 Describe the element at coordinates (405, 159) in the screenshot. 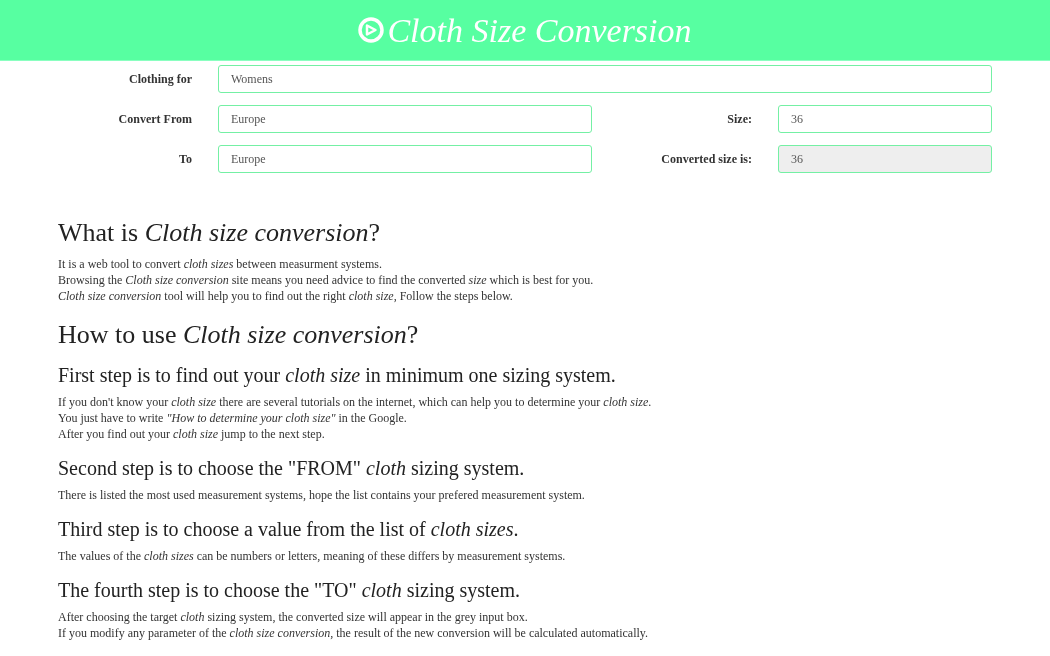

I see `convert-to-field: Europe` at that location.